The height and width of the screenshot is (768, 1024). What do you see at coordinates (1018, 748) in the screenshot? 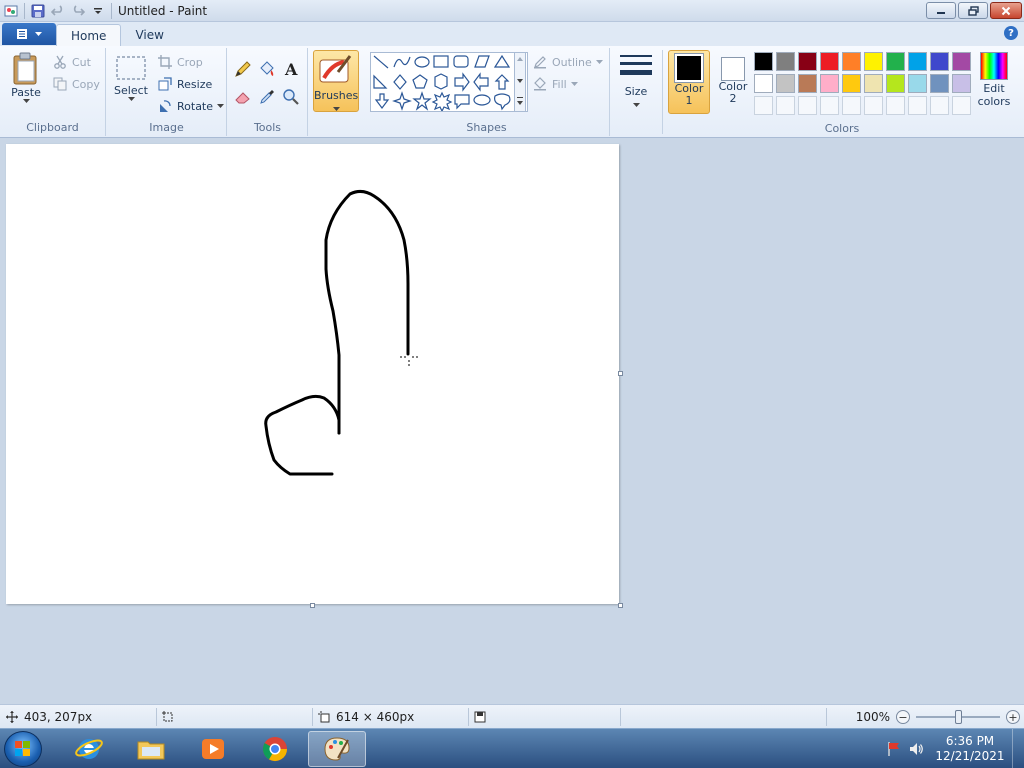
I see `show-desktop-button` at bounding box center [1018, 748].